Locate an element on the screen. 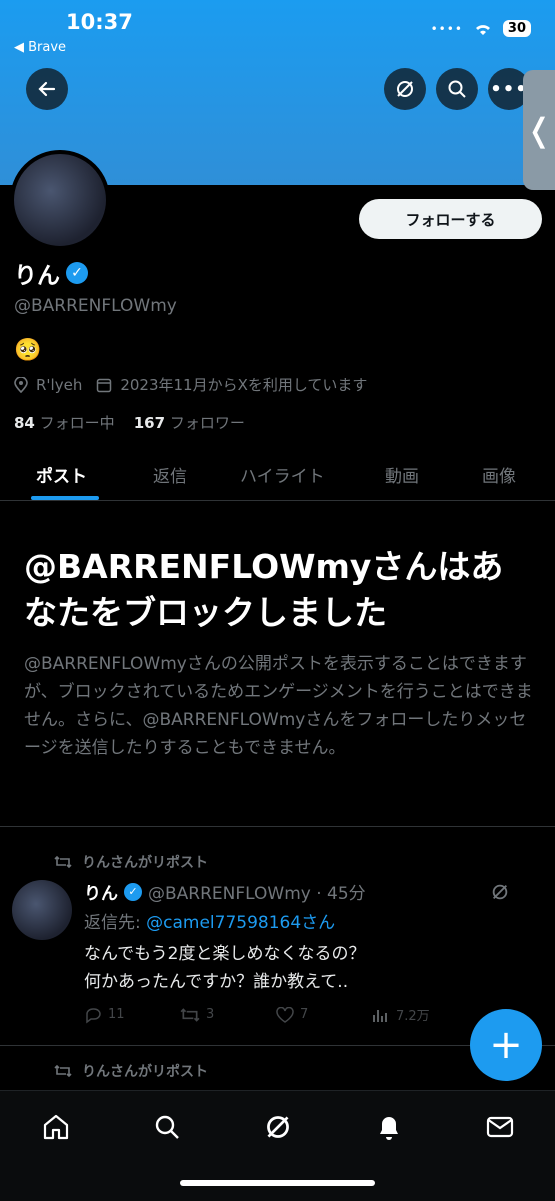 This screenshot has width=555, height=1201. compose-button: + is located at coordinates (506, 1045).